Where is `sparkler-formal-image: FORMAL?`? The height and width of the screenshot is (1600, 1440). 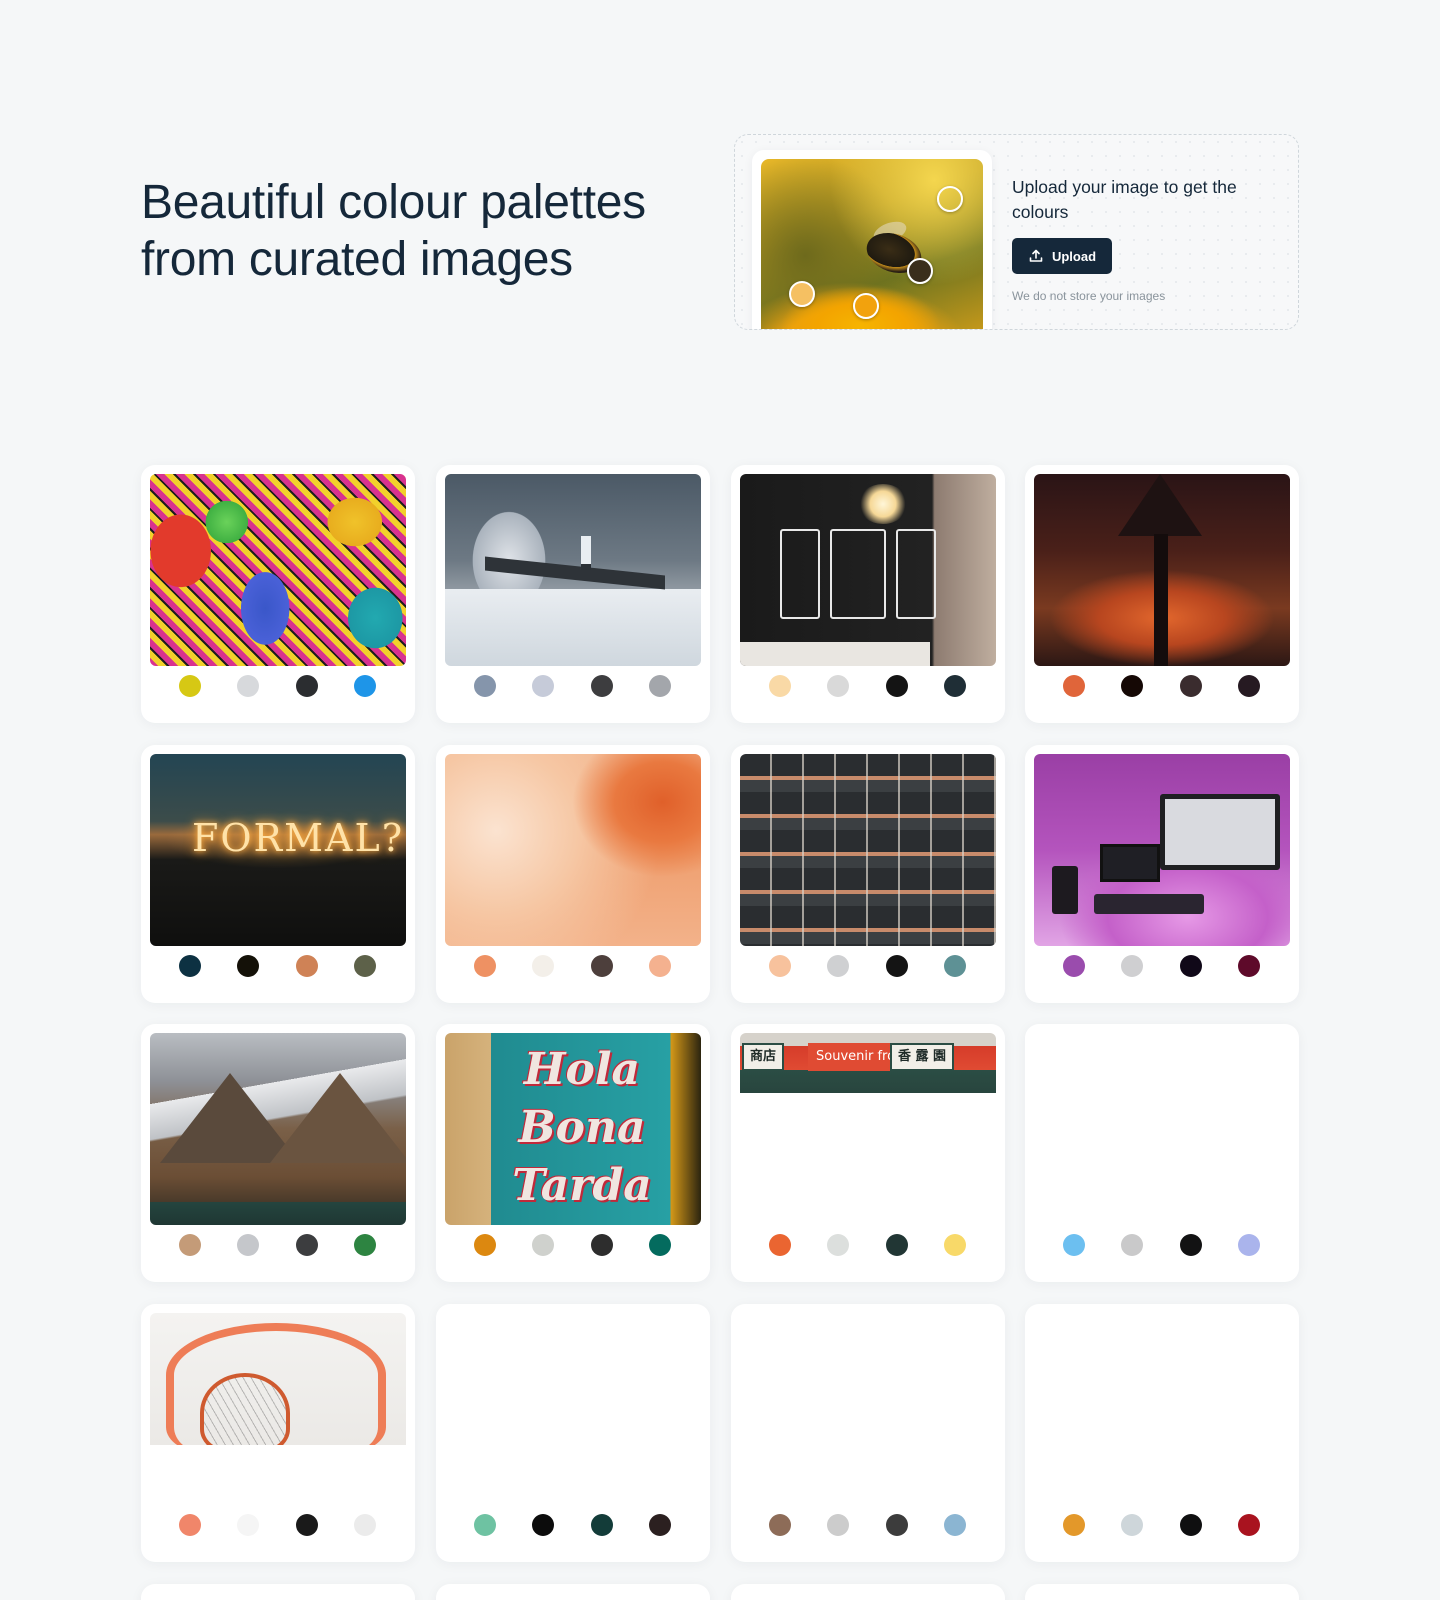 sparkler-formal-image: FORMAL? is located at coordinates (278, 850).